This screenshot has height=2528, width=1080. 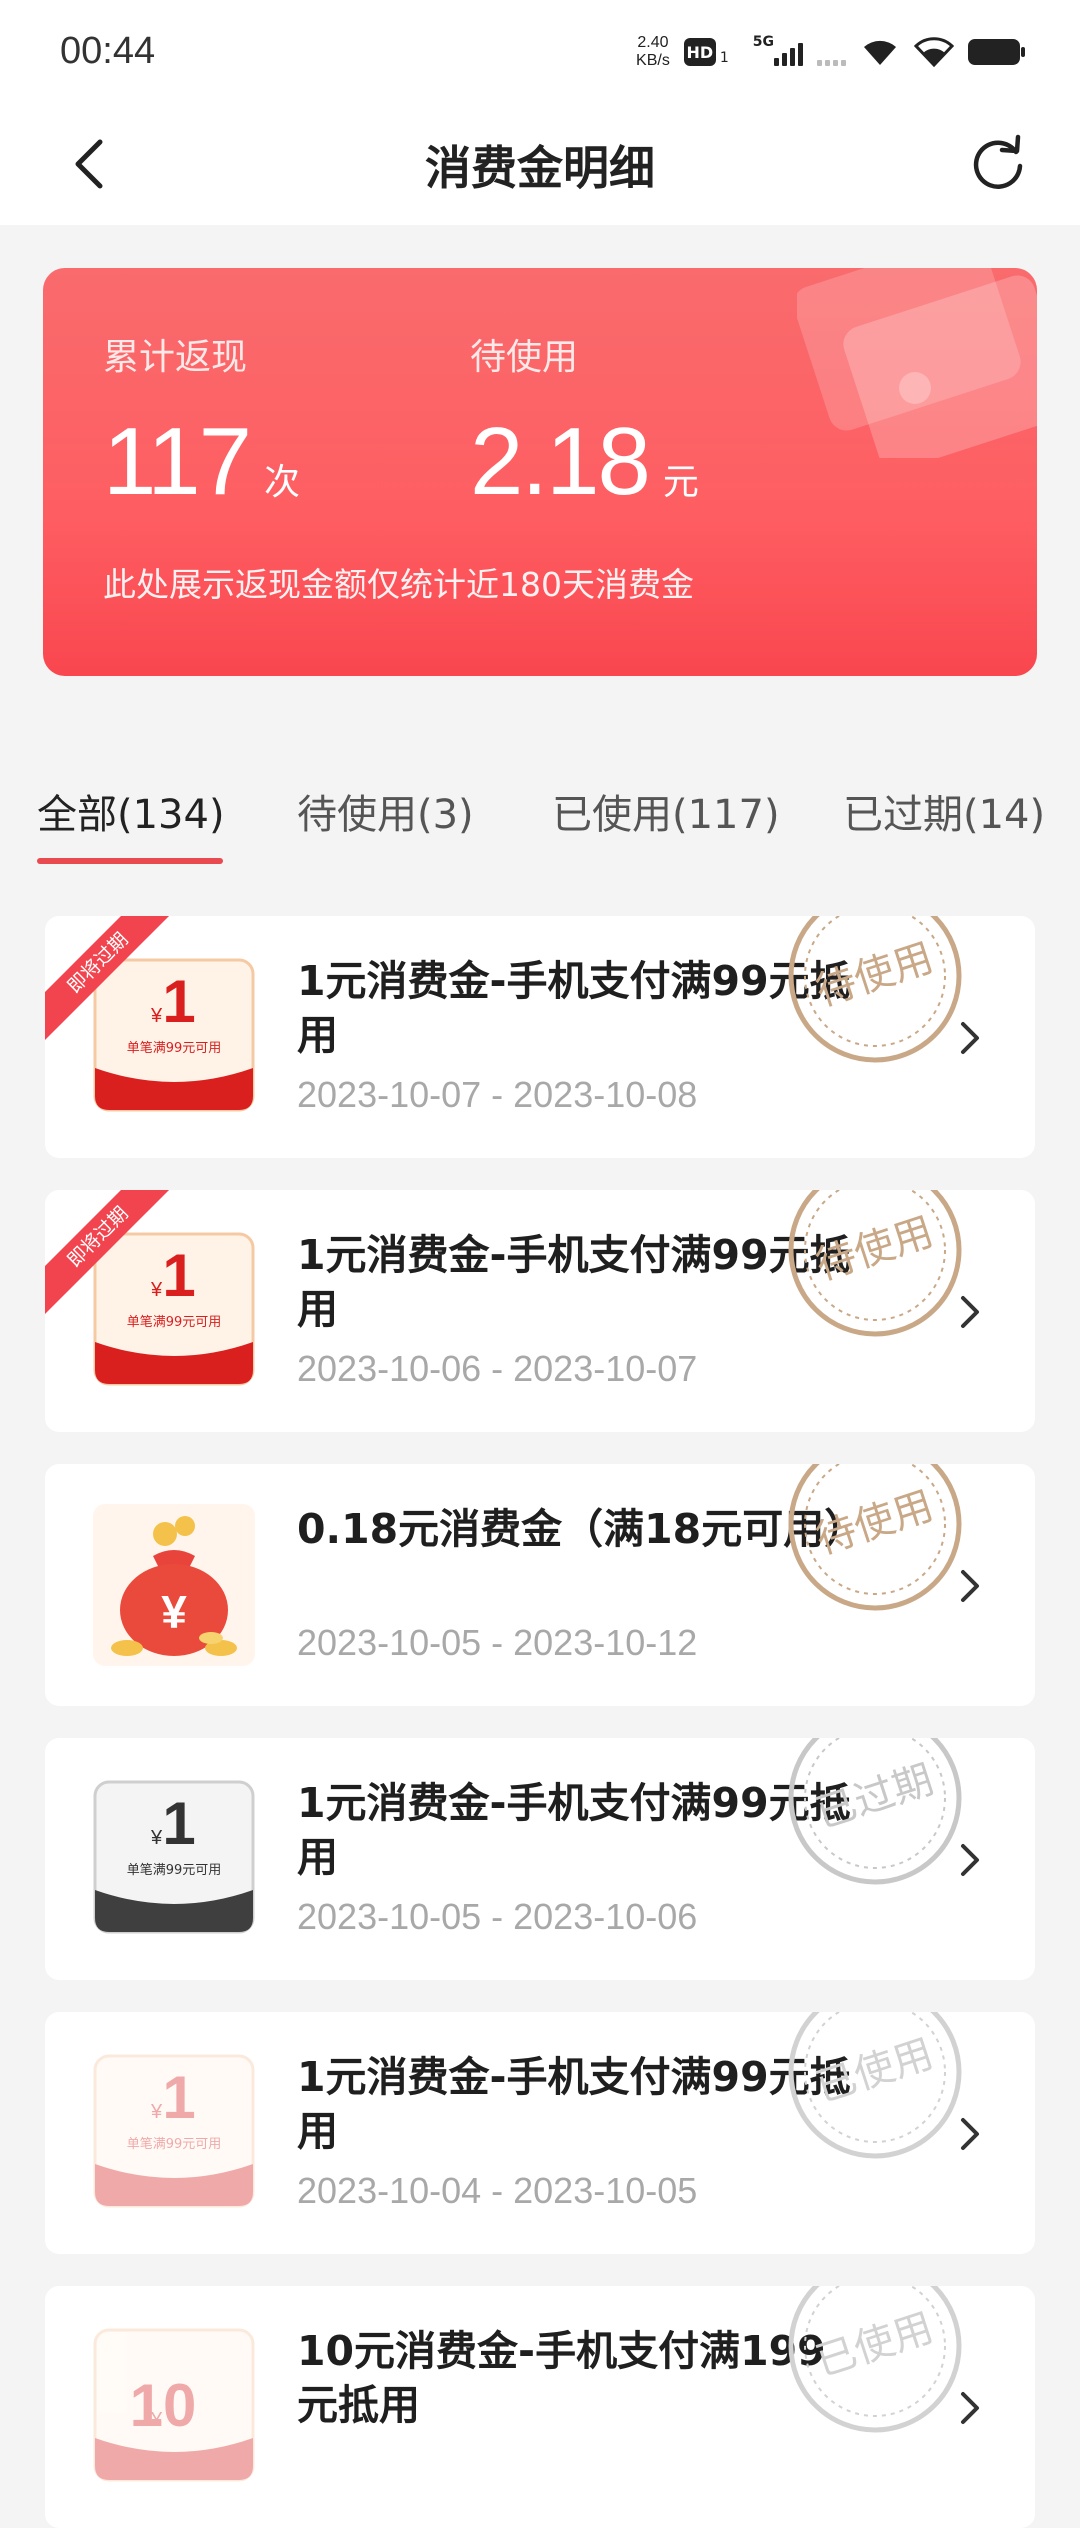 I want to click on sim-number: 1, so click(x=724, y=58).